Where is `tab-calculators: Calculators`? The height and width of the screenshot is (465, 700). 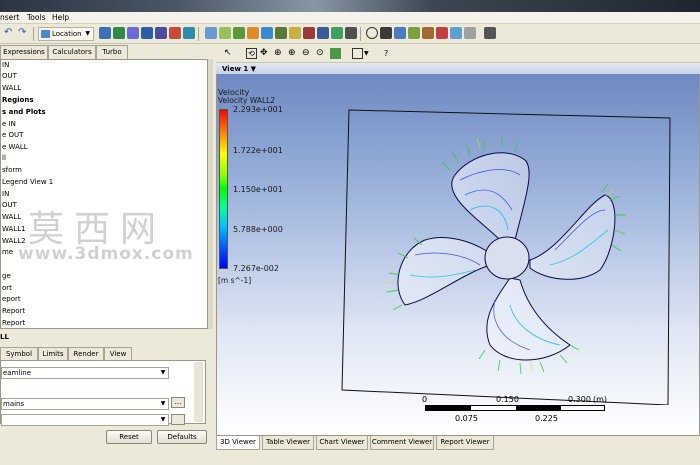
tab-calculators: Calculators is located at coordinates (72, 52).